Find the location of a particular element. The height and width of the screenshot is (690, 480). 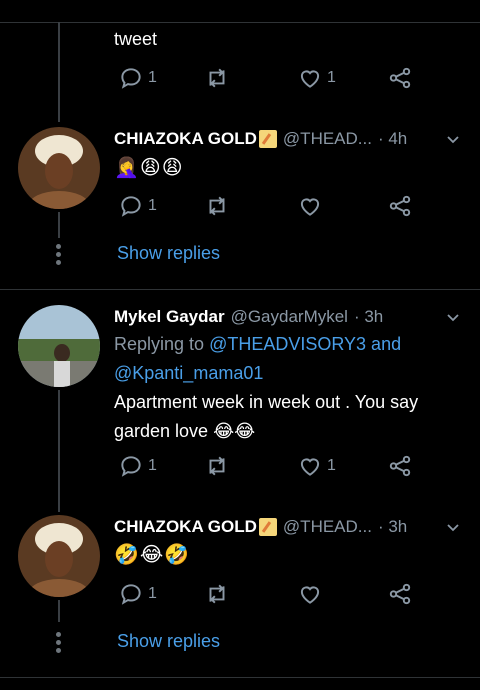

tweet-header: CHIAZOKA GOLD @THEAD... · 4h is located at coordinates (260, 139).